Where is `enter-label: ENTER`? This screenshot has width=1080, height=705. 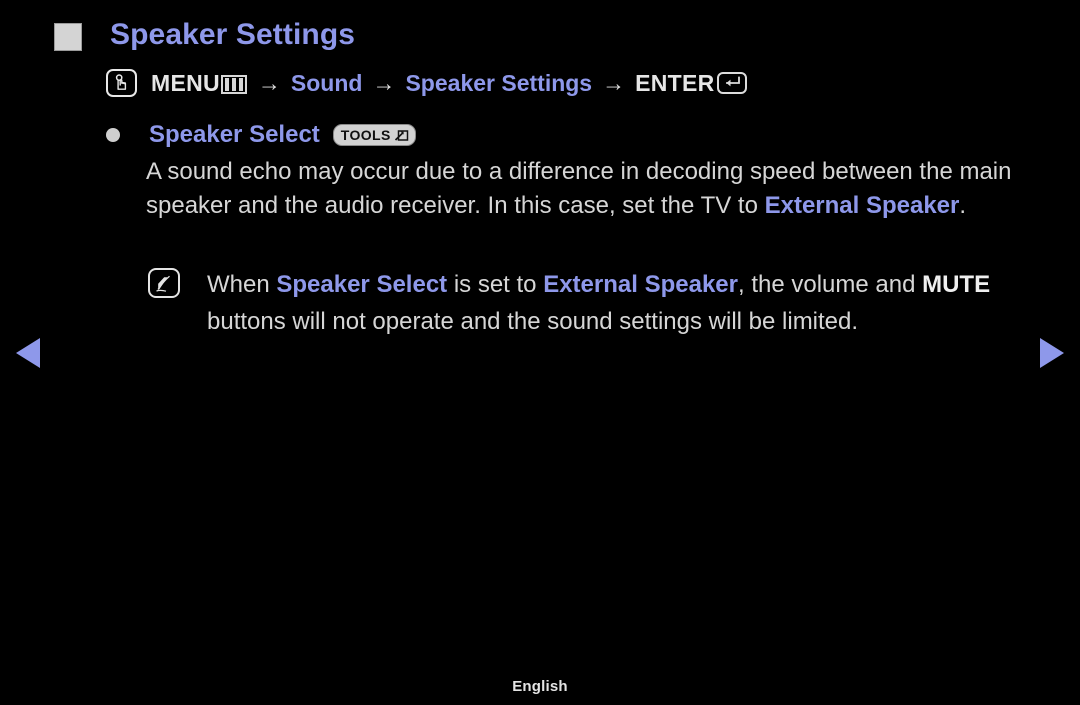 enter-label: ENTER is located at coordinates (675, 83).